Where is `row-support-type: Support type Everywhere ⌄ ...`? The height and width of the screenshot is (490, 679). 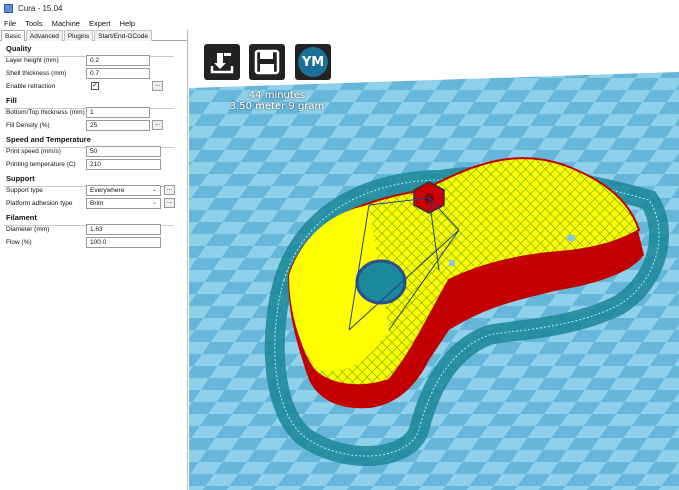
row-support-type: Support type Everywhere ⌄ ... is located at coordinates (96, 190).